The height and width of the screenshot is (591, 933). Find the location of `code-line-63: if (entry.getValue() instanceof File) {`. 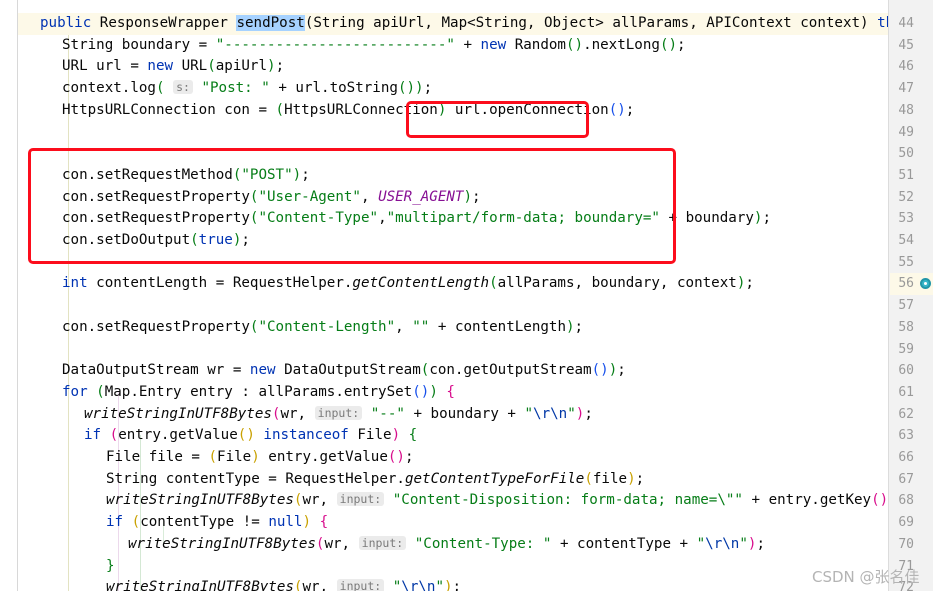

code-line-63: if (entry.getValue() instanceof File) { is located at coordinates (217, 436).